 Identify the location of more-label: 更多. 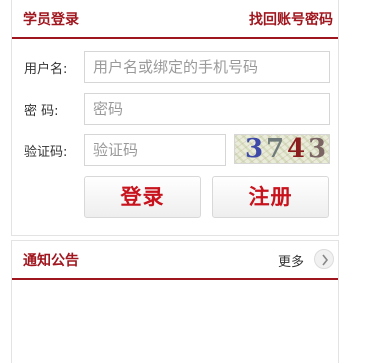
(290, 262).